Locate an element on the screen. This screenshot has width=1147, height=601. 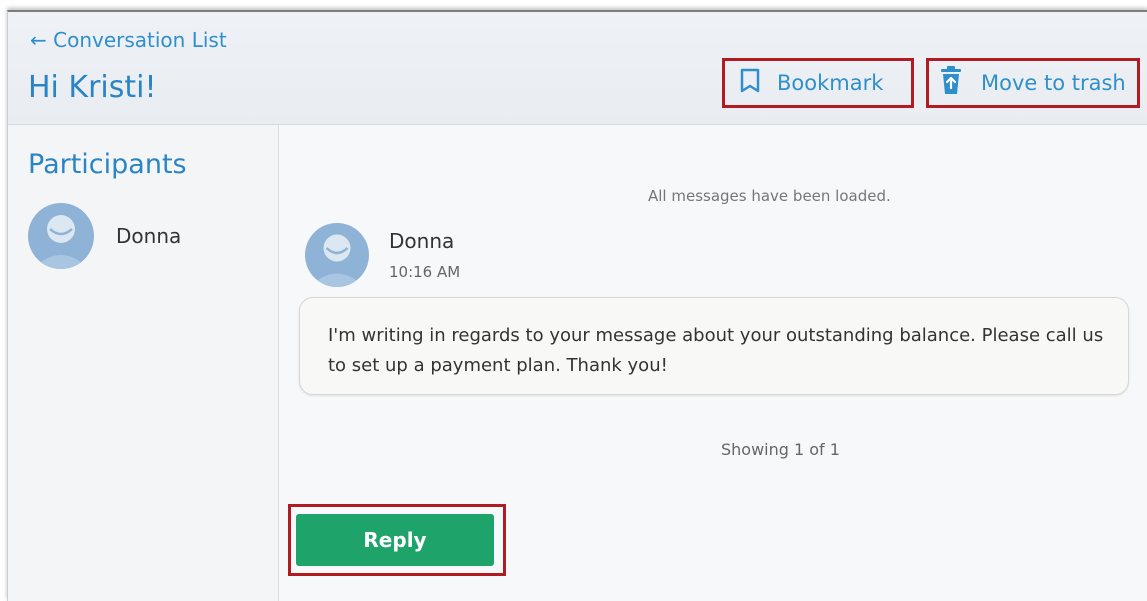
move-to-trash-label: Move to trash is located at coordinates (1053, 83).